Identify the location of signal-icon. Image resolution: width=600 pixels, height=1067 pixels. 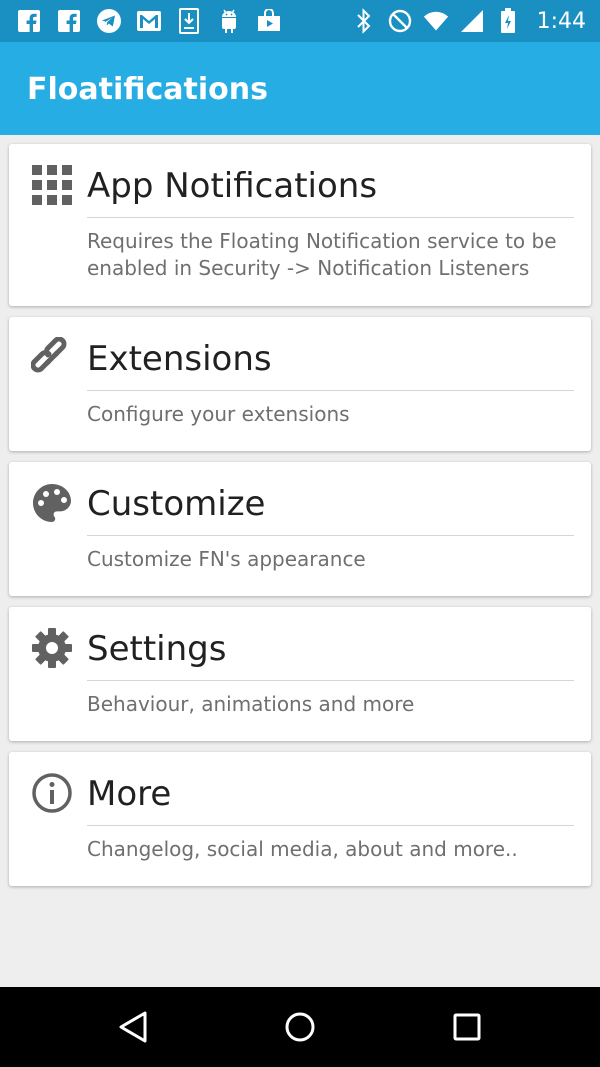
(472, 21).